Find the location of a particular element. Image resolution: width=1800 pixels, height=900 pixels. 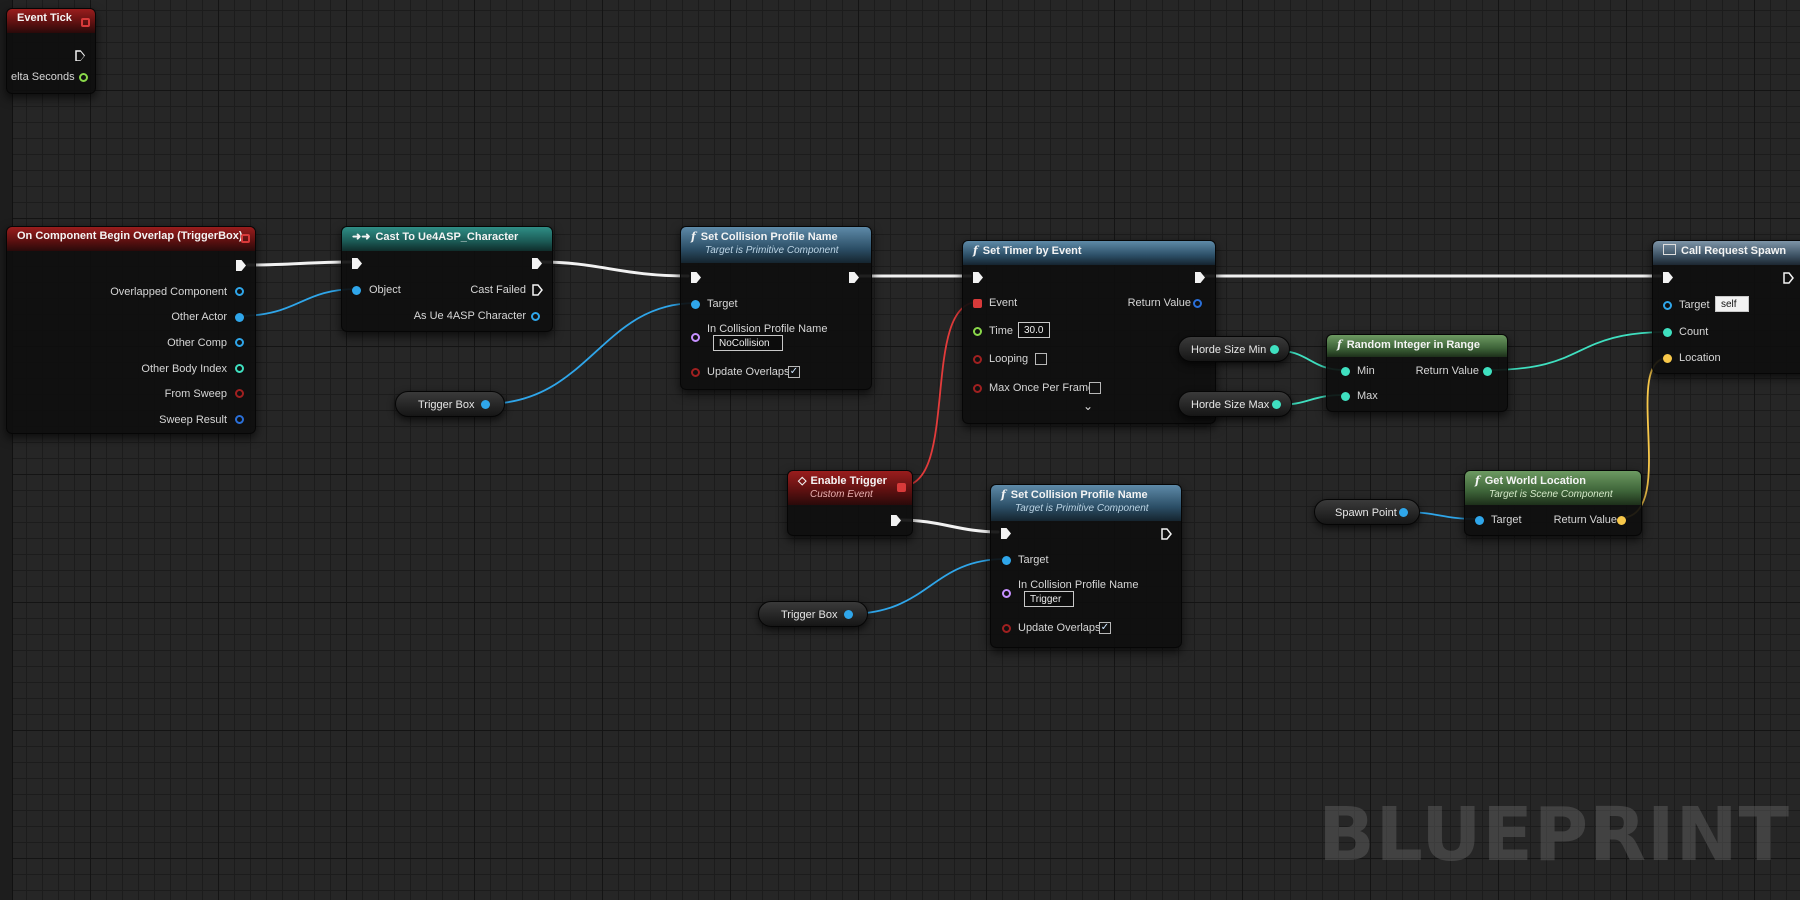

set-timer-event-pin is located at coordinates (977, 303).